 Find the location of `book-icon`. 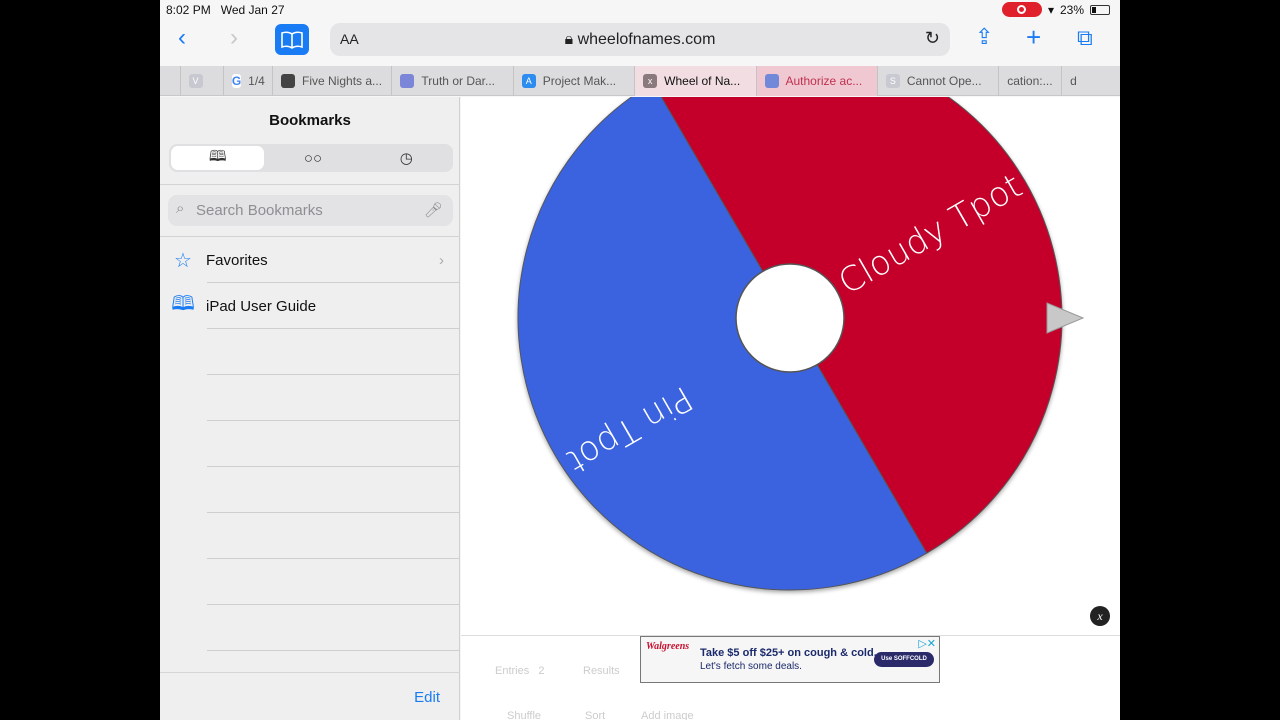

book-icon is located at coordinates (292, 40).